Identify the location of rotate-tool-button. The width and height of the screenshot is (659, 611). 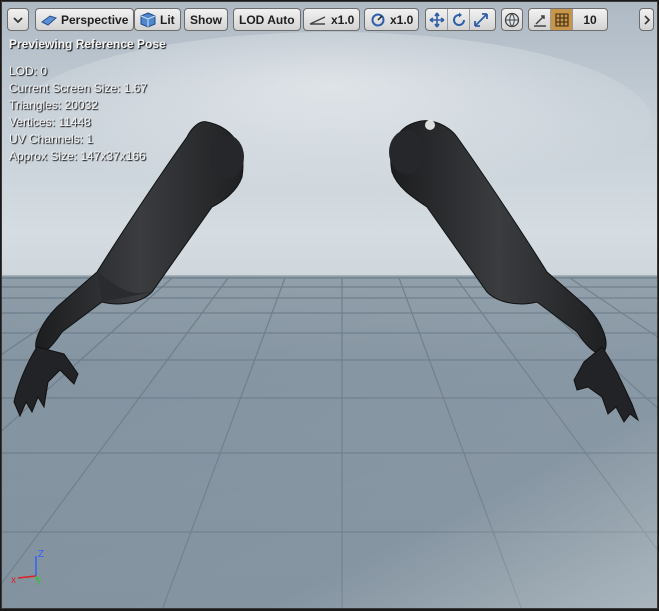
(459, 19).